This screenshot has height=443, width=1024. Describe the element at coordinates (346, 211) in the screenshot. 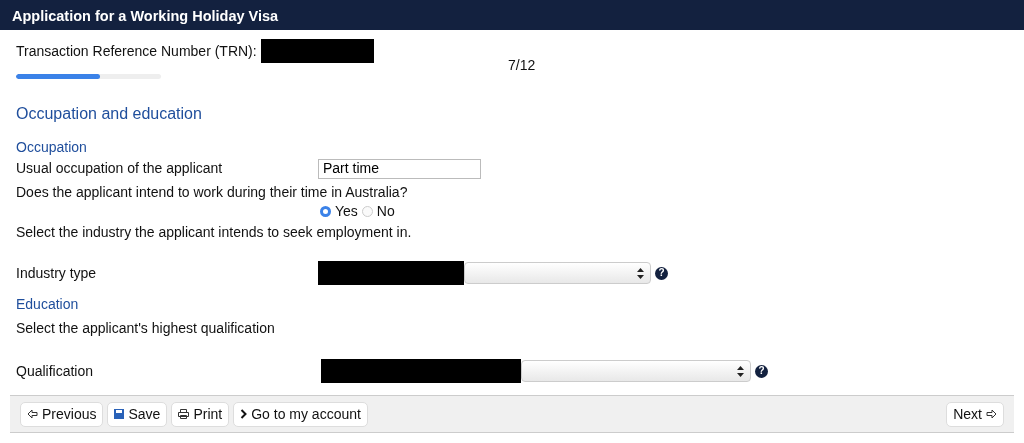

I see `radio-label: Yes` at that location.